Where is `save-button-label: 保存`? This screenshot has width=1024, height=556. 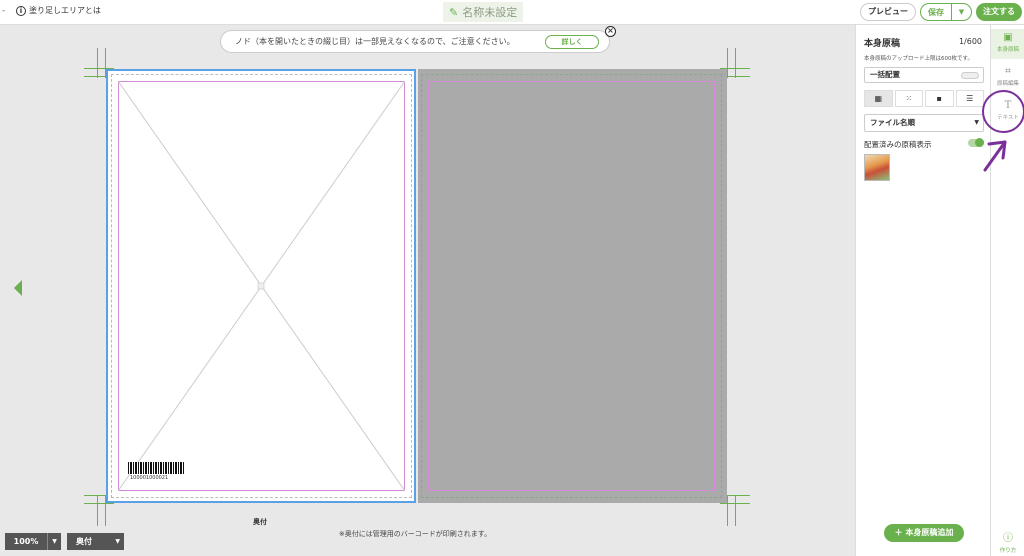
save-button-label: 保存 is located at coordinates (936, 12).